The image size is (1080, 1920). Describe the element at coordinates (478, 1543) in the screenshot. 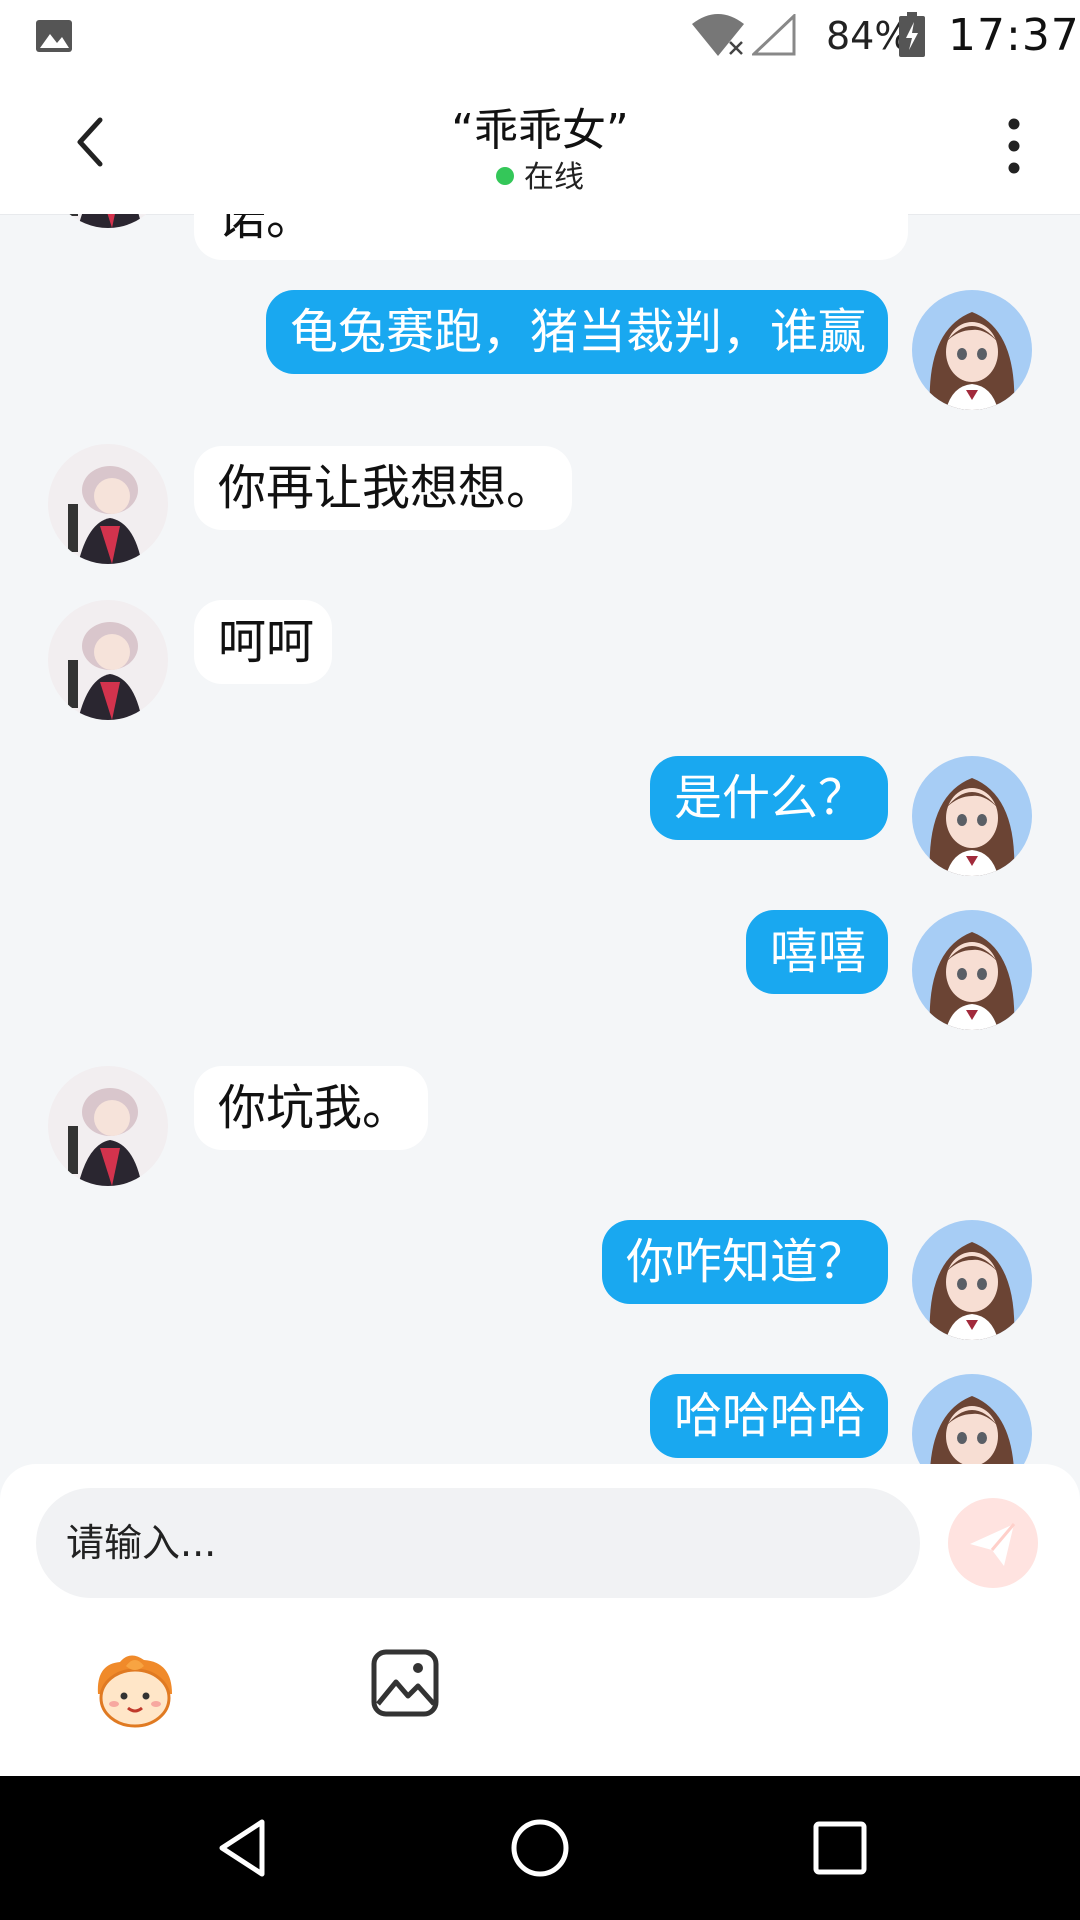

I see `message-input` at that location.